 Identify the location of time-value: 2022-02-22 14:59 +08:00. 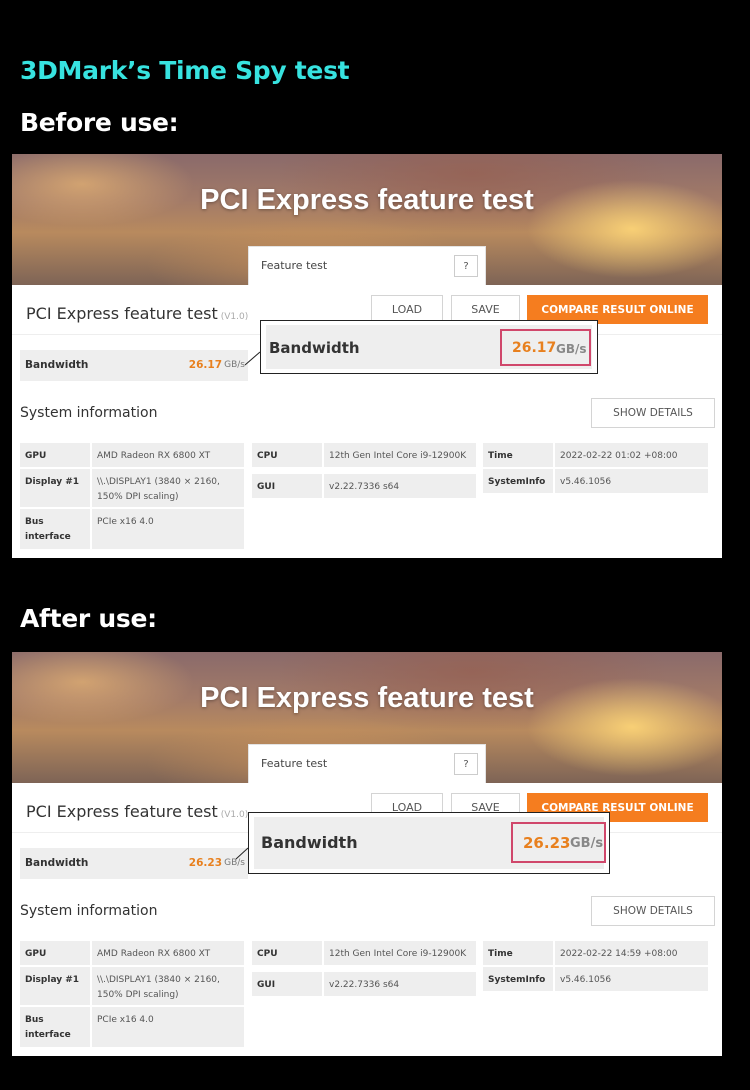
(631, 953).